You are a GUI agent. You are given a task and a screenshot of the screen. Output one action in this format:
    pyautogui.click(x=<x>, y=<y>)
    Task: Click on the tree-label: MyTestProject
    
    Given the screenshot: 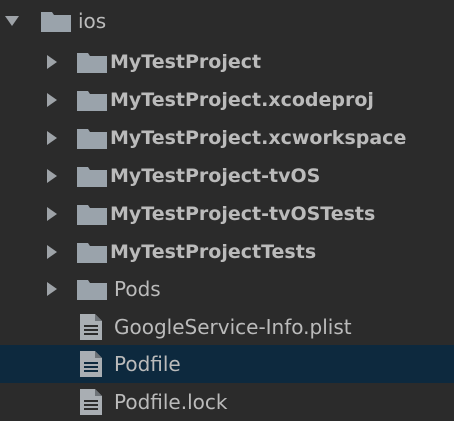 What is the action you would take?
    pyautogui.click(x=186, y=62)
    